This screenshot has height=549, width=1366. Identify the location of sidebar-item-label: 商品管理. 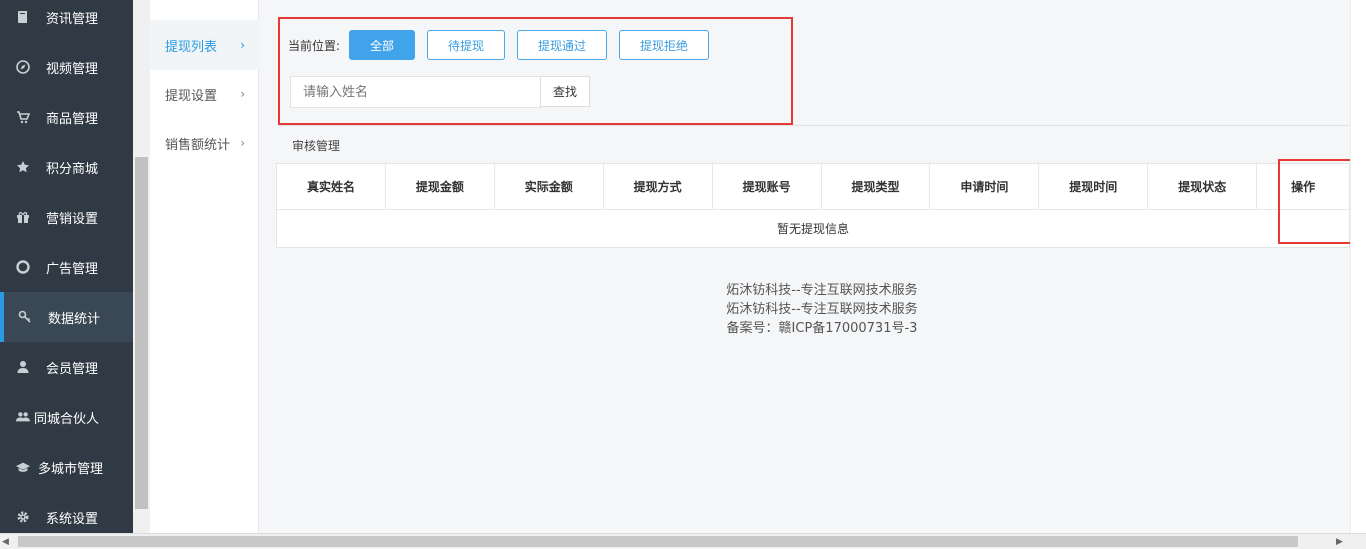
(72, 119).